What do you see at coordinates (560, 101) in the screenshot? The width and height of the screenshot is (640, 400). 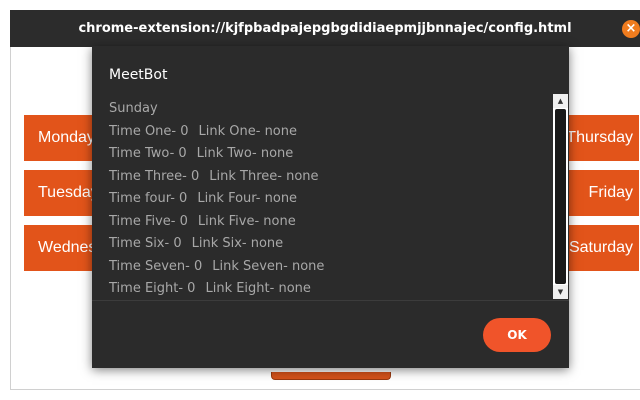 I see `scroll-up-icon: ▲` at bounding box center [560, 101].